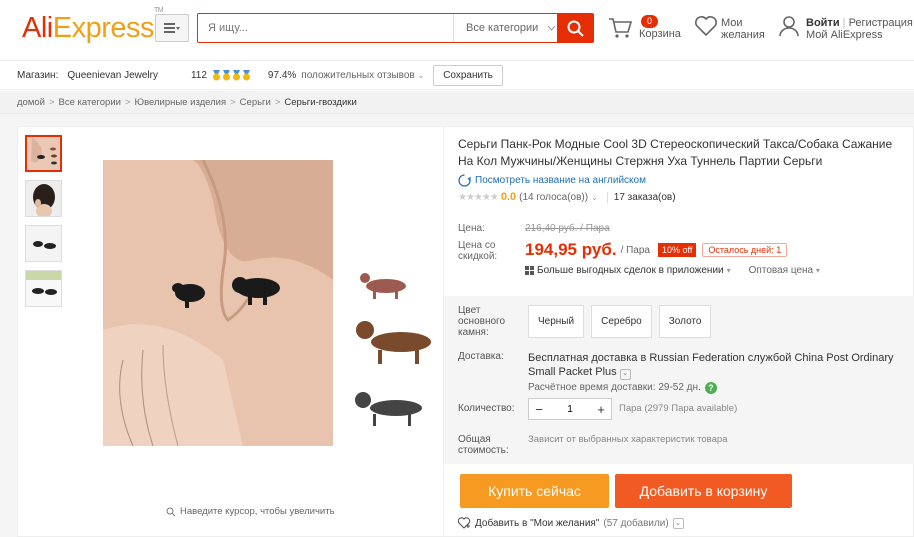 This screenshot has height=537, width=914. Describe the element at coordinates (320, 102) in the screenshot. I see `breadcrumb-stud-earrings: Серьги-гвоздики` at that location.